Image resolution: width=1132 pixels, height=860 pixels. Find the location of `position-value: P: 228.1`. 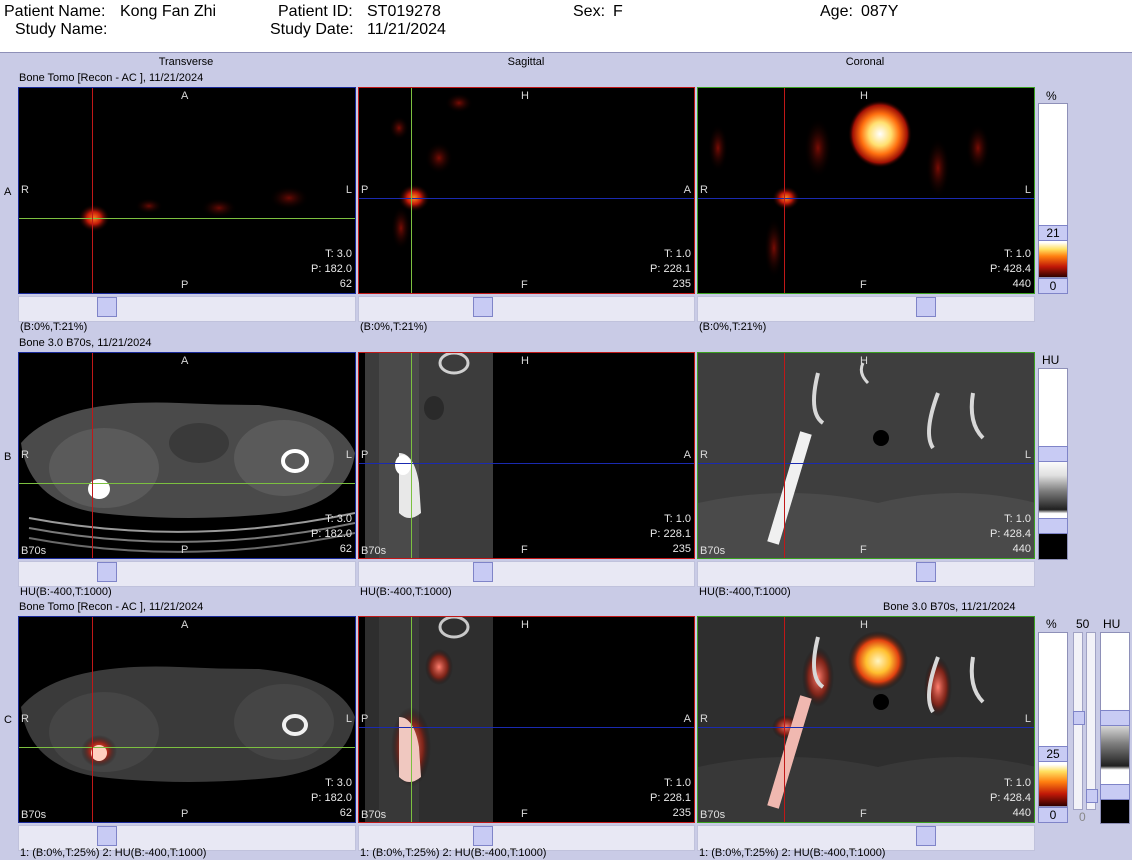

position-value: P: 228.1 is located at coordinates (670, 798).